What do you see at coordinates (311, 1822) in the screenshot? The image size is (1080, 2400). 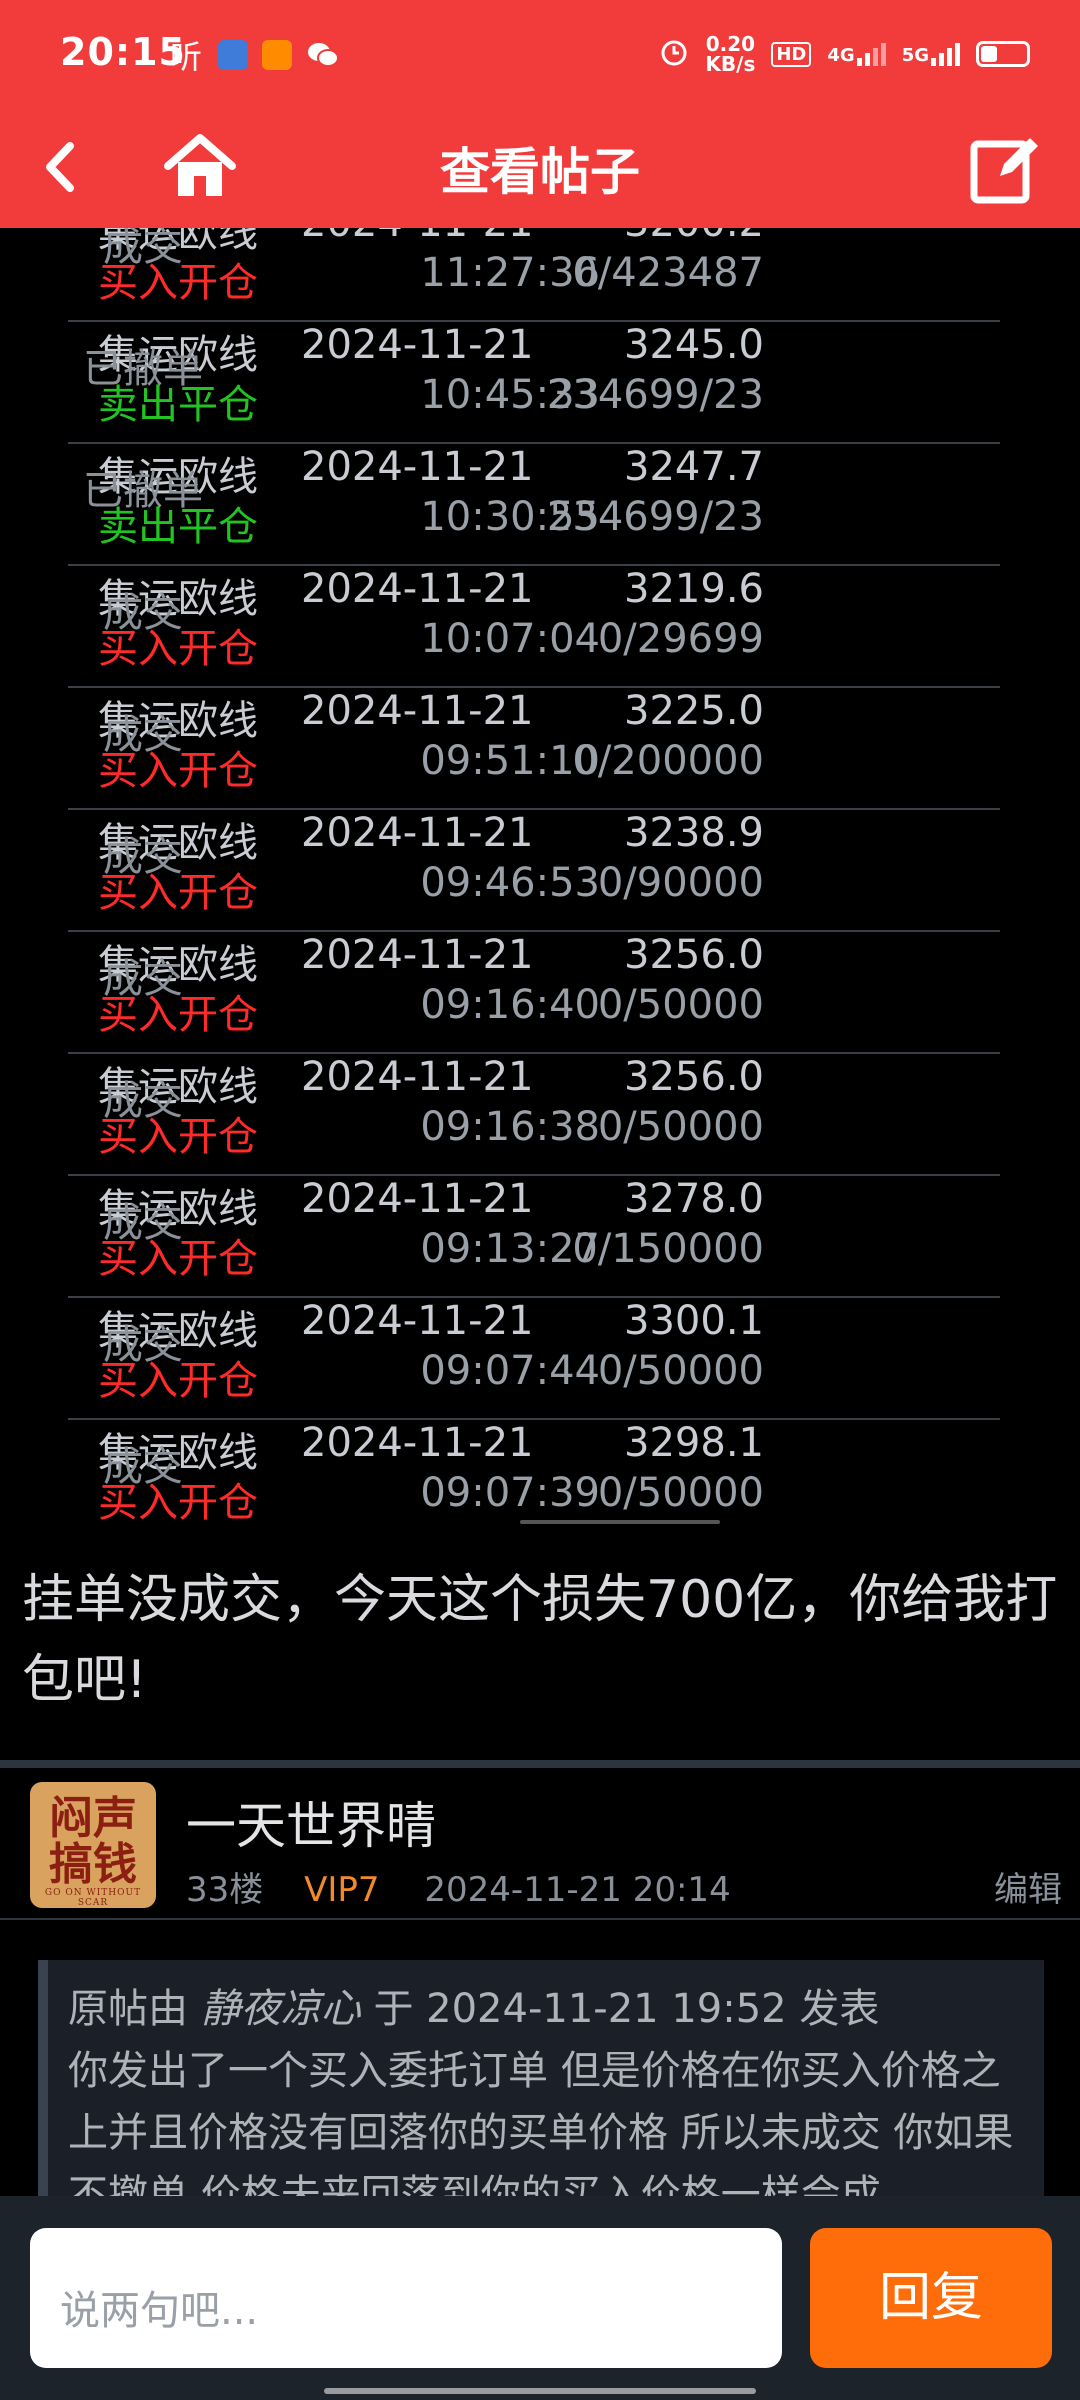 I see `username: 一天世界晴` at bounding box center [311, 1822].